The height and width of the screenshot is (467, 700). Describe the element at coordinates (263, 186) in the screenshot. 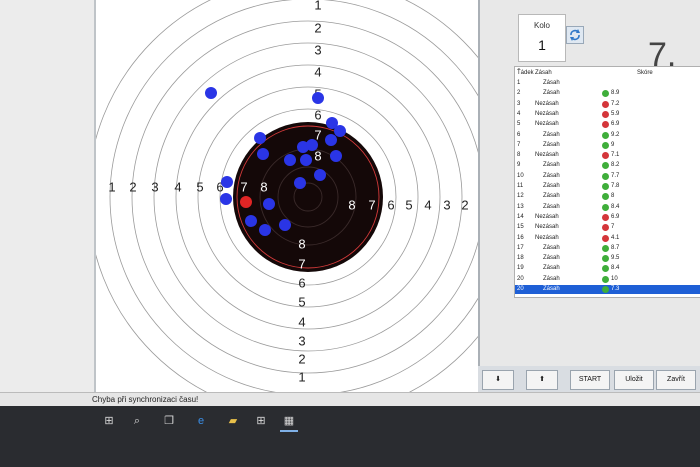

I see `ring-label-left: 8` at that location.